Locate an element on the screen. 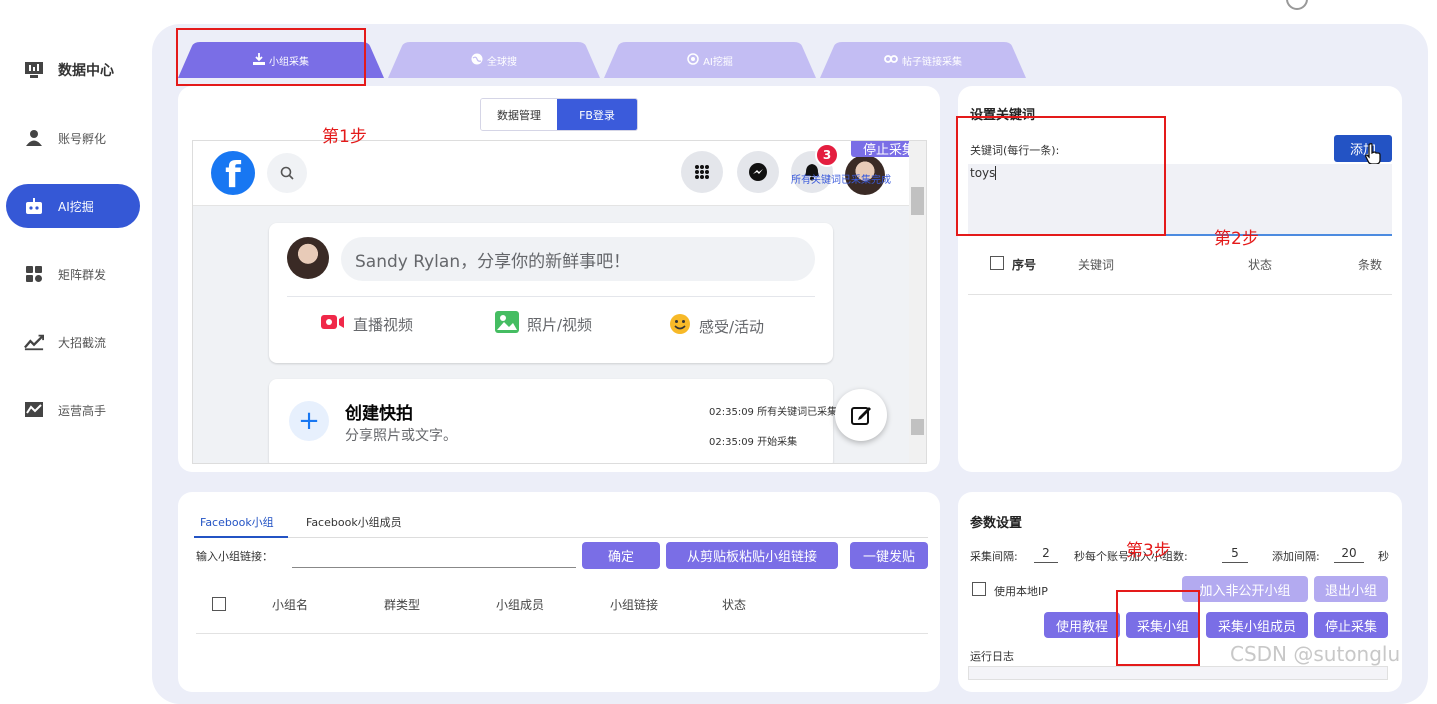 The width and height of the screenshot is (1437, 704). use-local-ip-label: 使用本地IP is located at coordinates (1021, 591).